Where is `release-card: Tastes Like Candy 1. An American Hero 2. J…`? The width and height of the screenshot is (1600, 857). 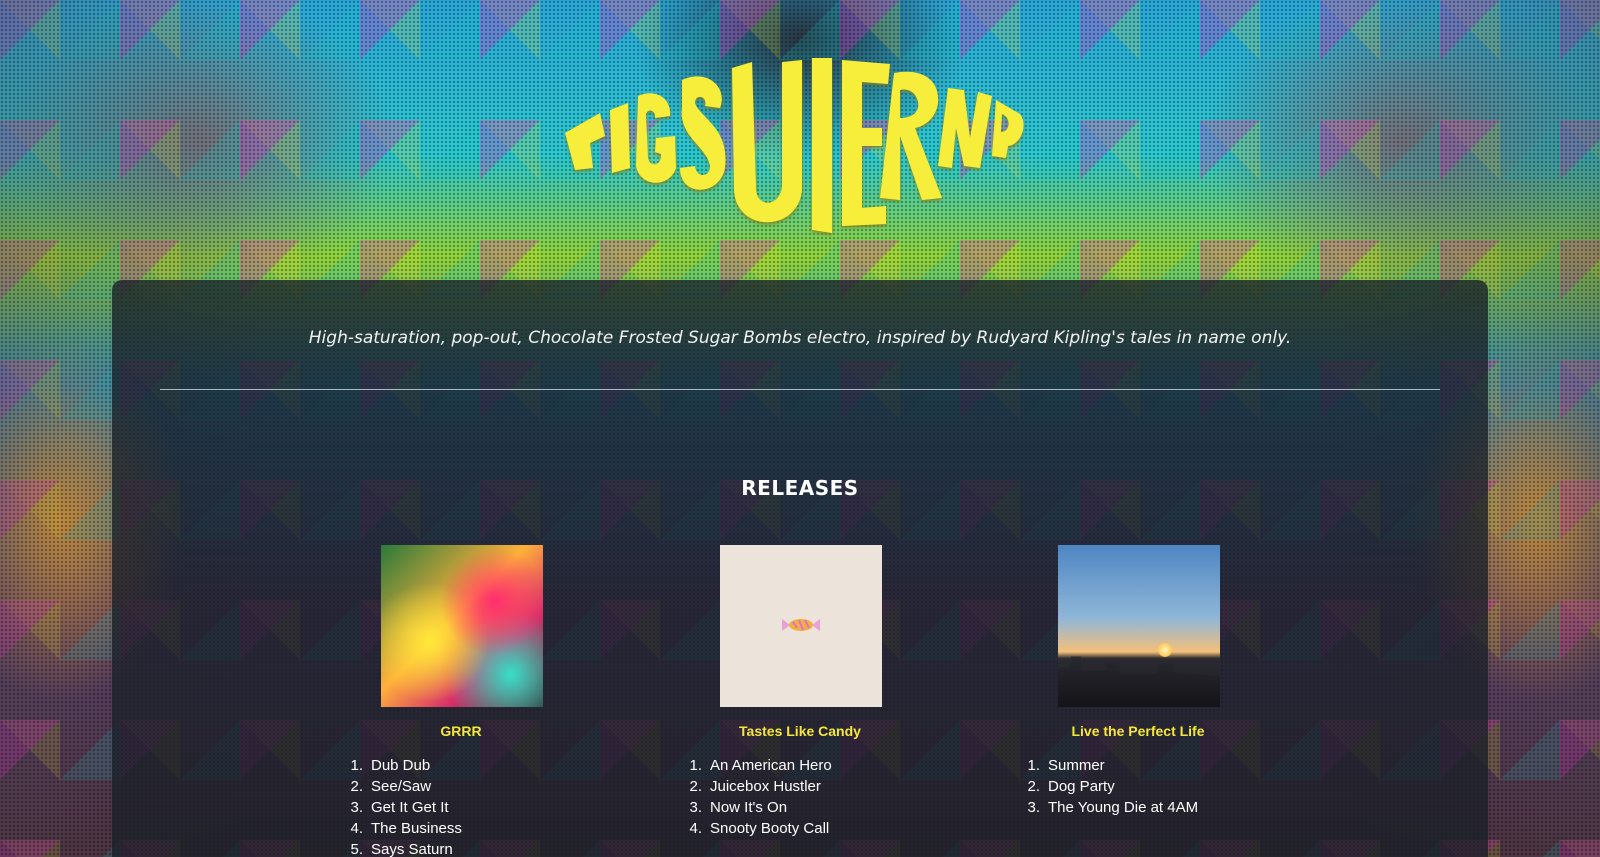 release-card: Tastes Like Candy 1. An American Hero 2. J… is located at coordinates (800, 692).